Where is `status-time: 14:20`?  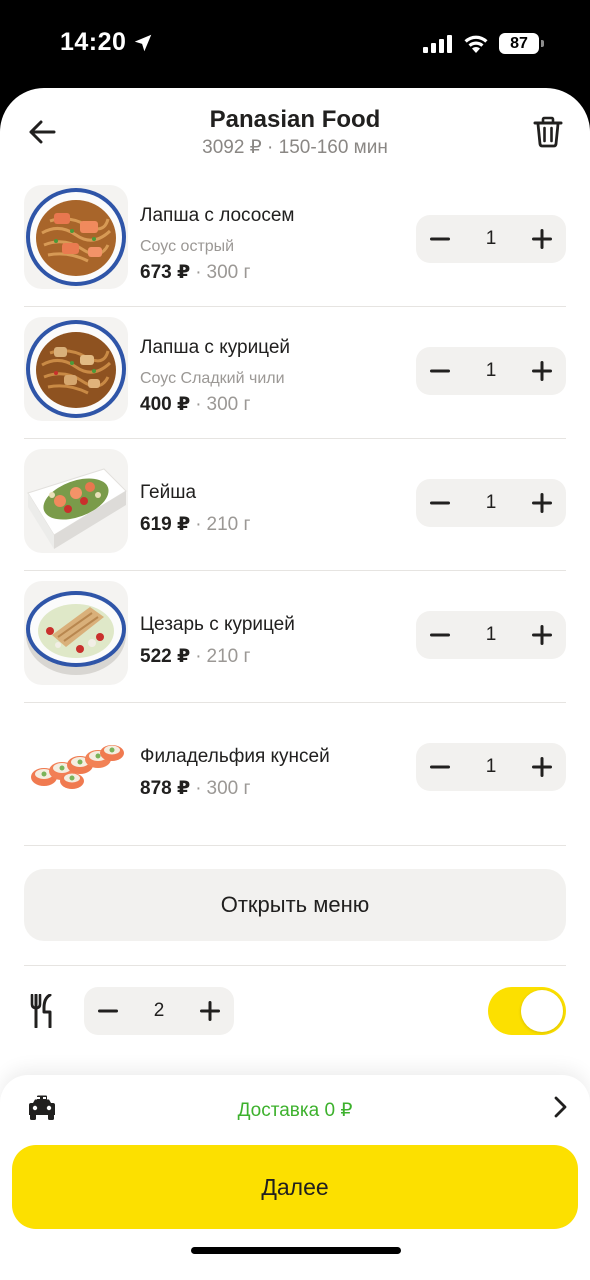 status-time: 14:20 is located at coordinates (93, 42).